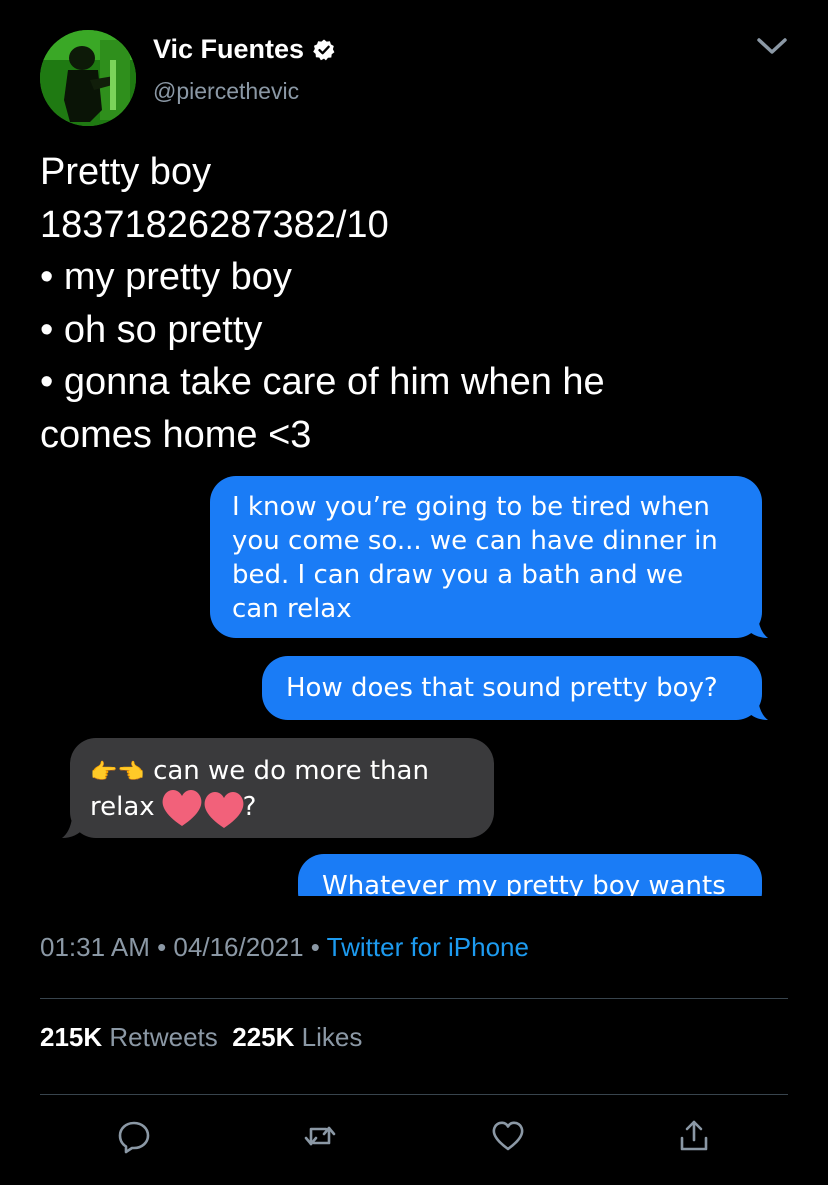  I want to click on message-line: relax, so click(122, 807).